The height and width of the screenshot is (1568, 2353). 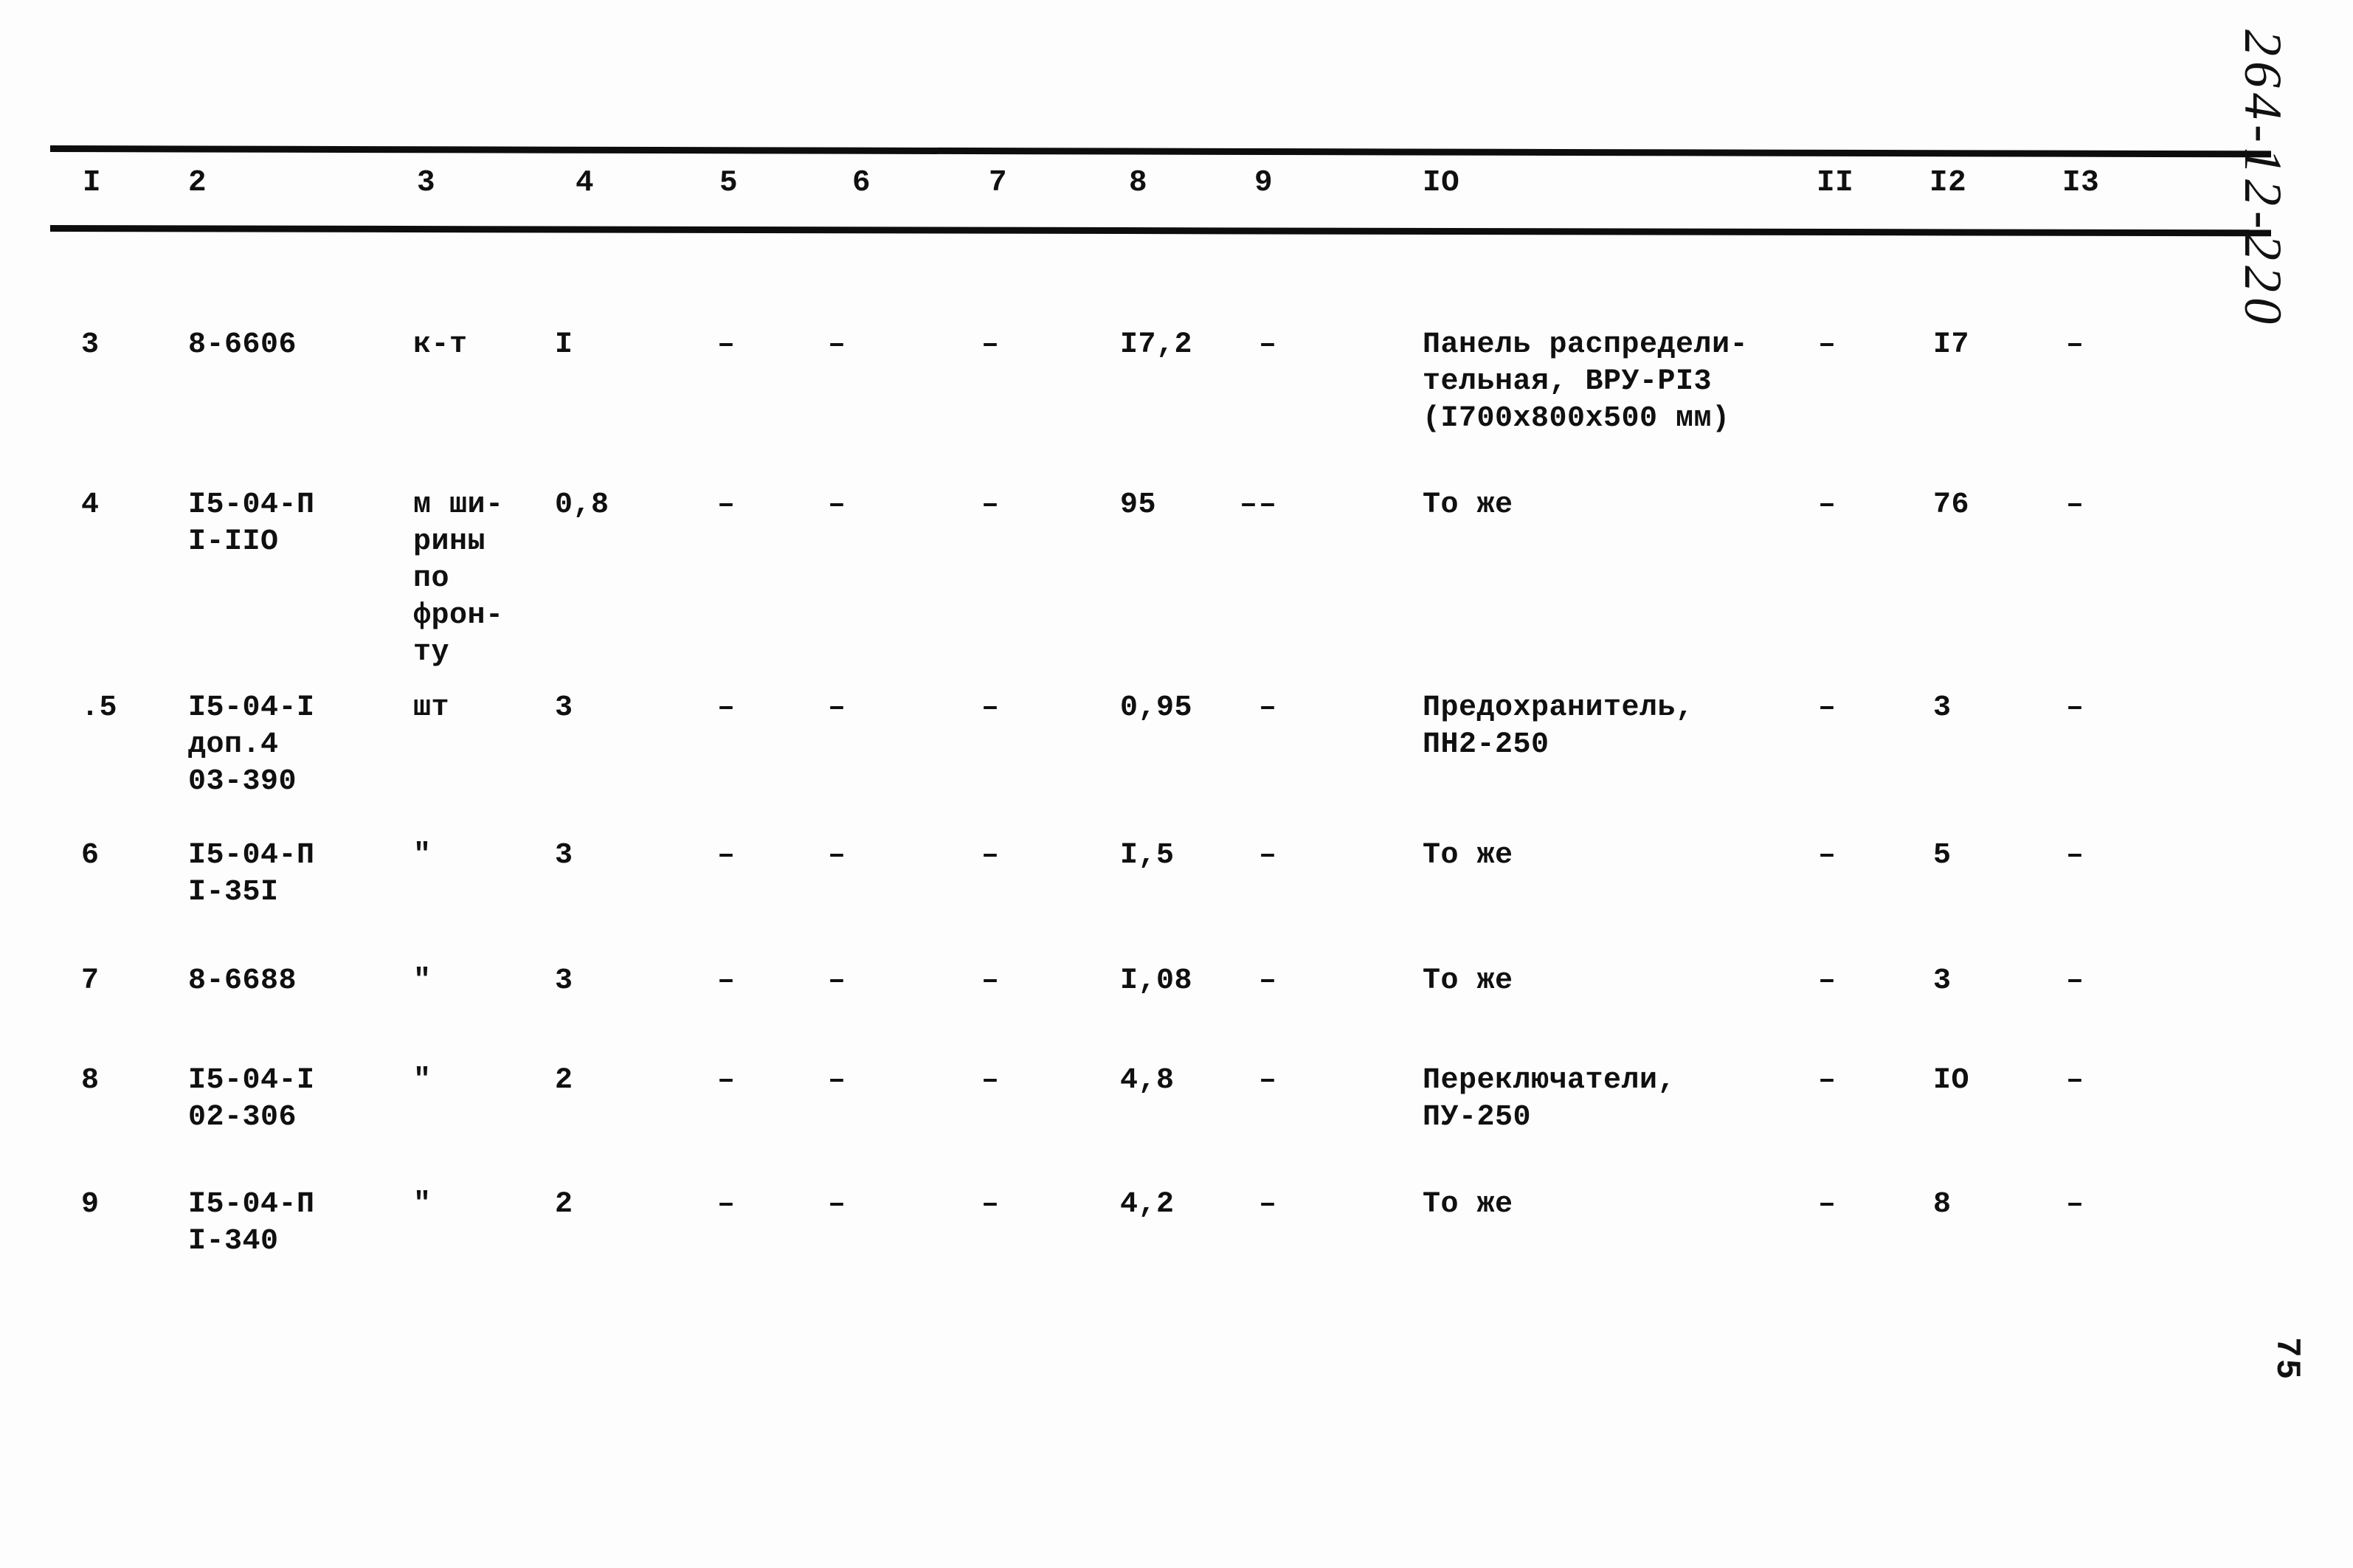 What do you see at coordinates (90, 1204) in the screenshot?
I see `table-row: 9` at bounding box center [90, 1204].